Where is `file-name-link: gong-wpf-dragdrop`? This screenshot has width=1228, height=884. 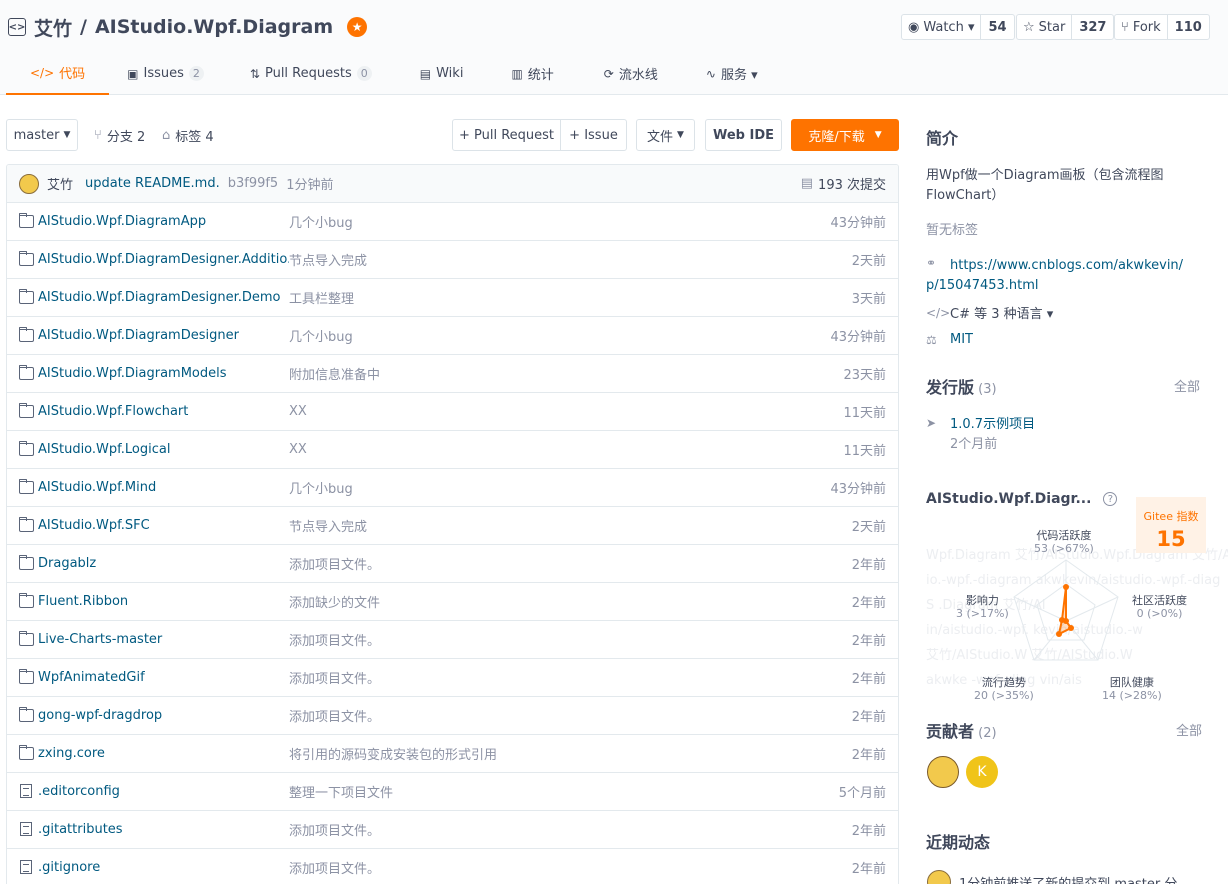
file-name-link: gong-wpf-dragdrop is located at coordinates (163, 715).